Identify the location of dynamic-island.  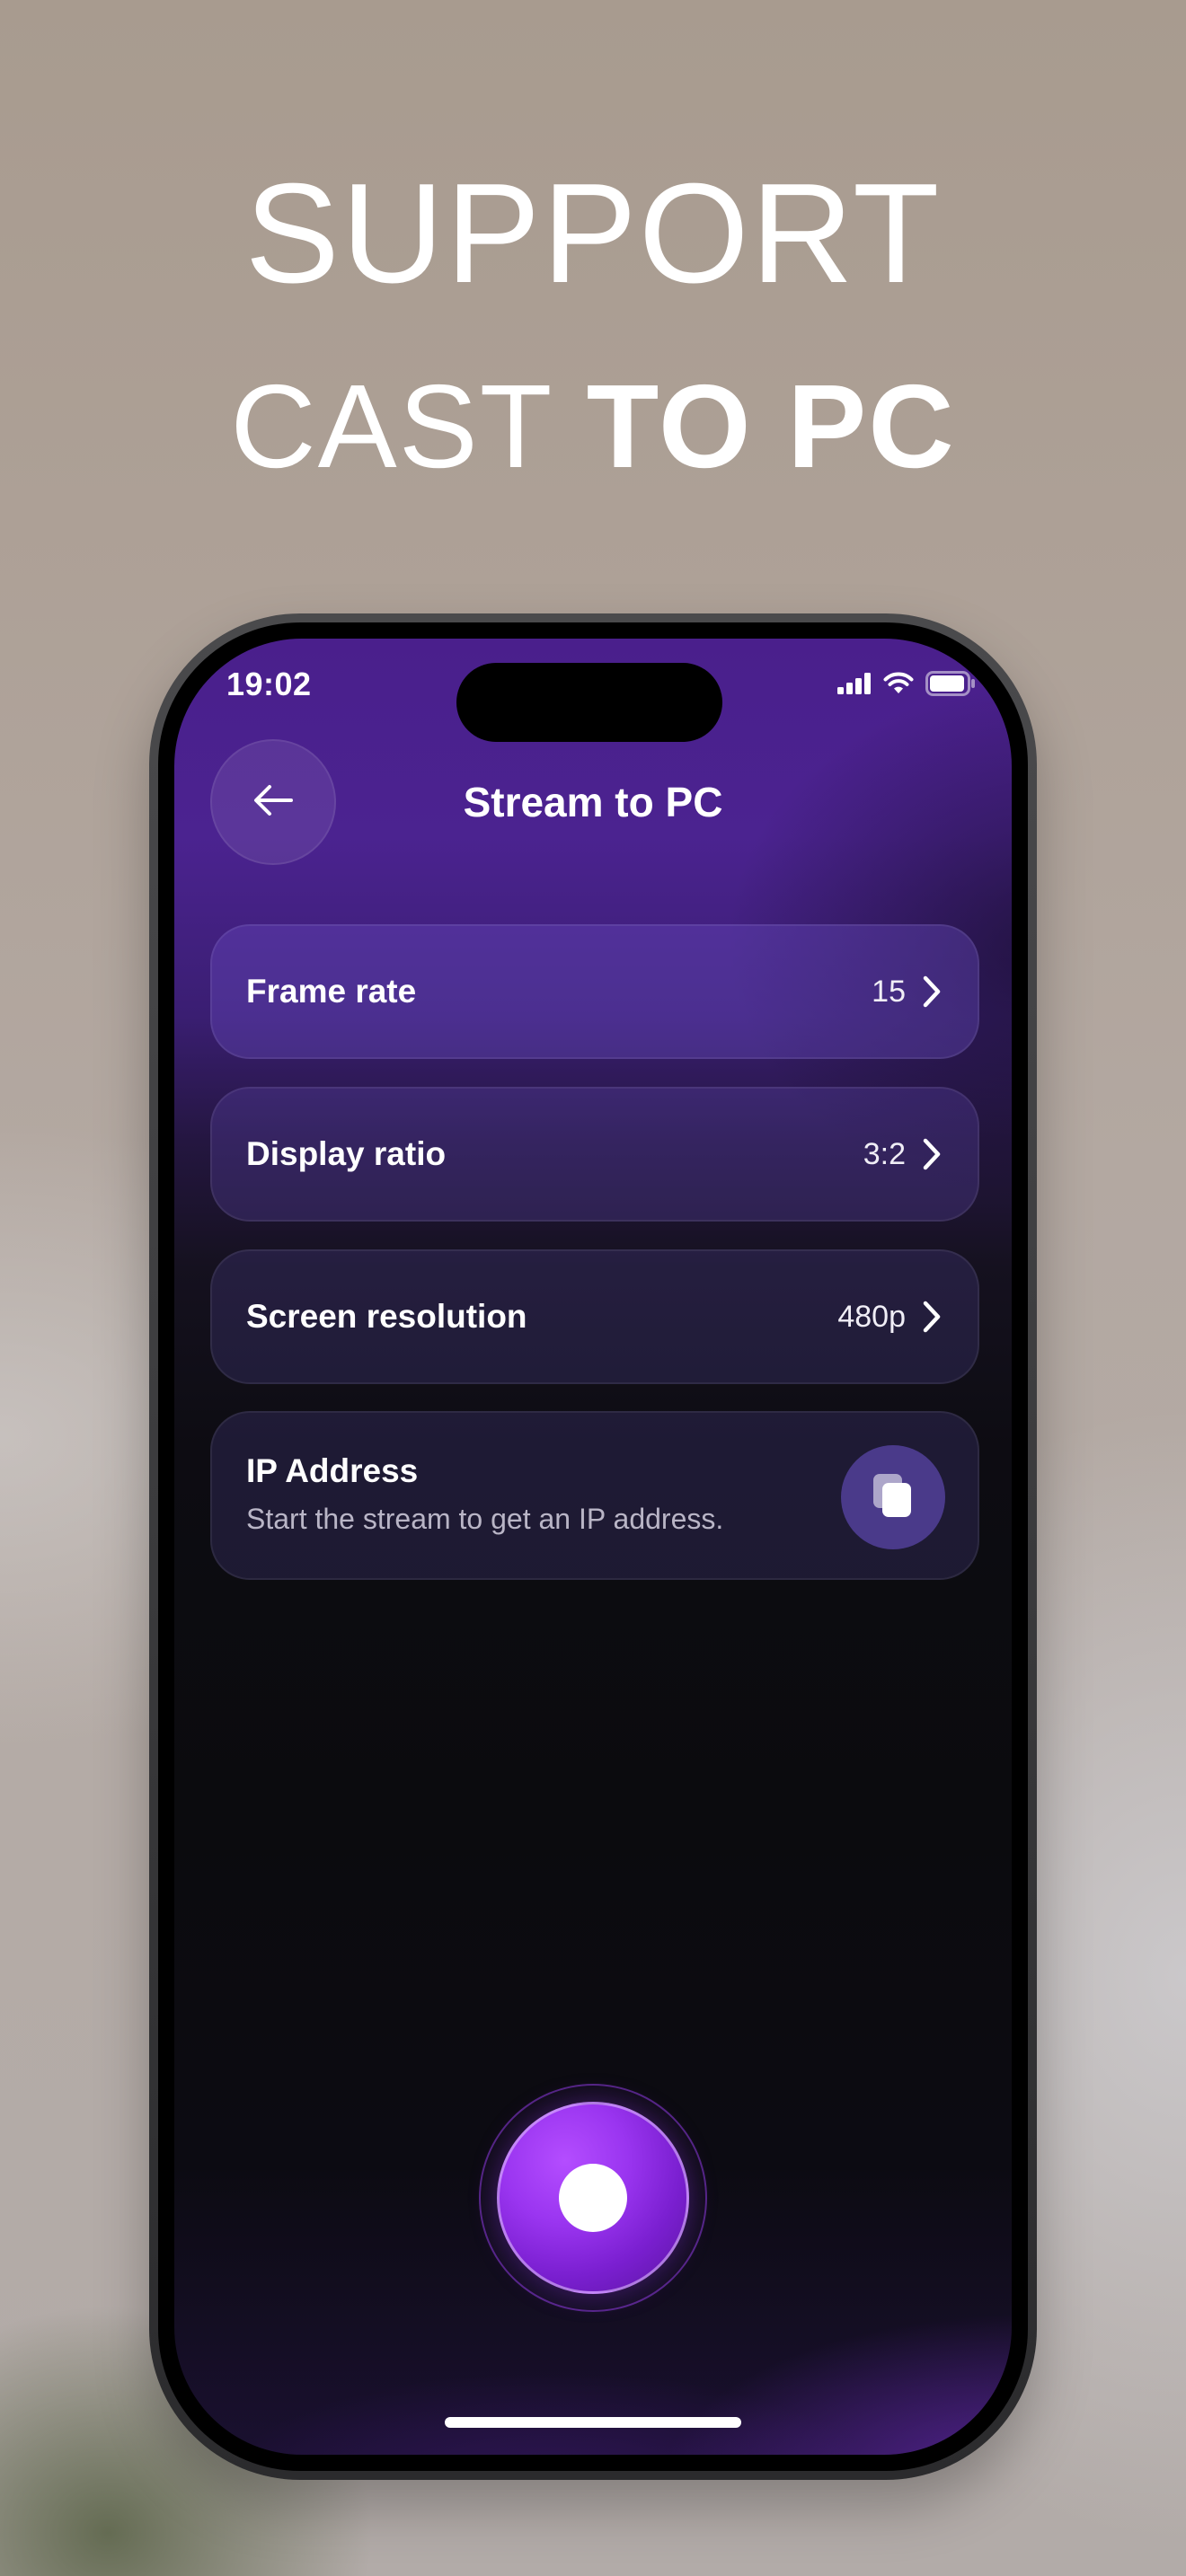
(589, 702).